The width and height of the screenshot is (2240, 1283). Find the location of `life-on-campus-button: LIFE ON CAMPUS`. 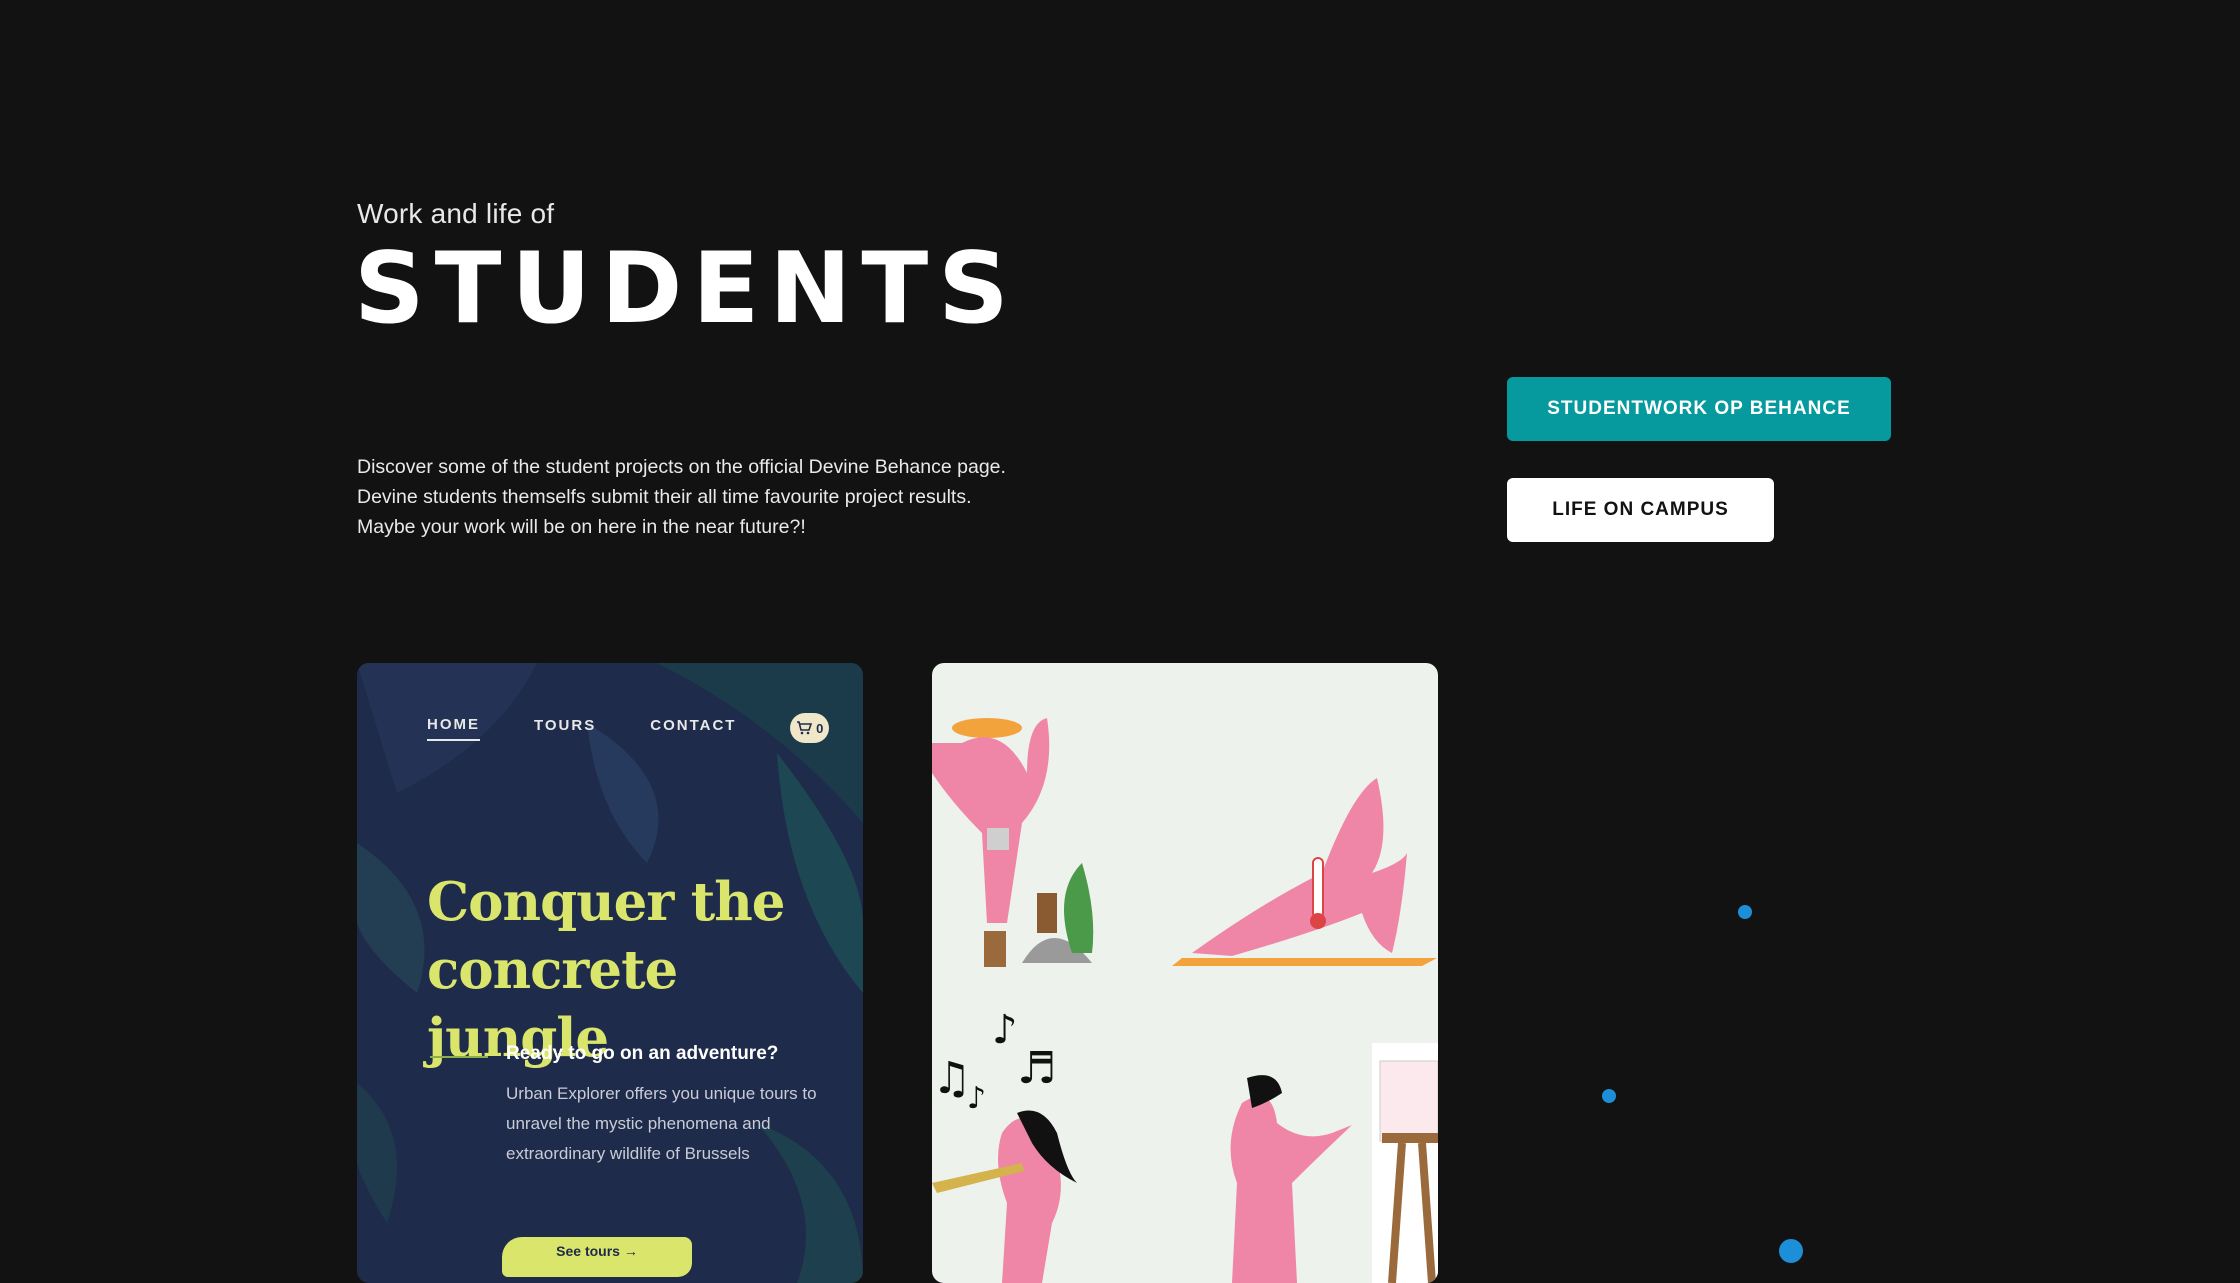

life-on-campus-button: LIFE ON CAMPUS is located at coordinates (1640, 510).